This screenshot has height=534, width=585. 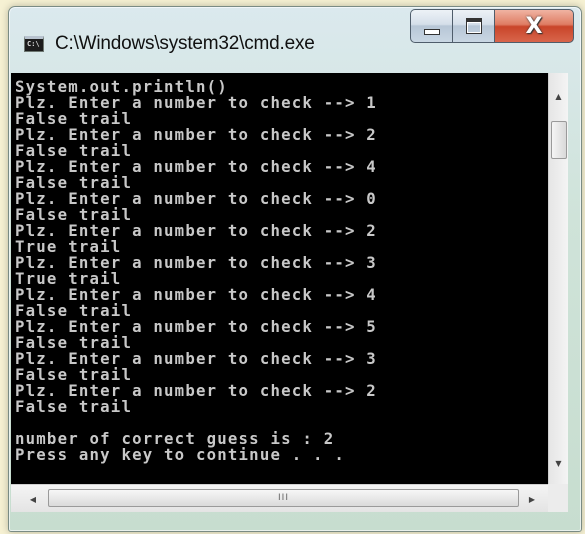 What do you see at coordinates (559, 140) in the screenshot?
I see `vertical-scroll-thumb` at bounding box center [559, 140].